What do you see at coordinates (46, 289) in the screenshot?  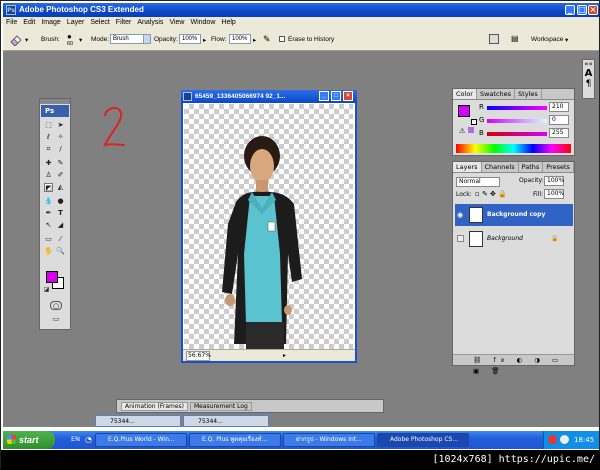 I see `default-colors-icon: ◪` at bounding box center [46, 289].